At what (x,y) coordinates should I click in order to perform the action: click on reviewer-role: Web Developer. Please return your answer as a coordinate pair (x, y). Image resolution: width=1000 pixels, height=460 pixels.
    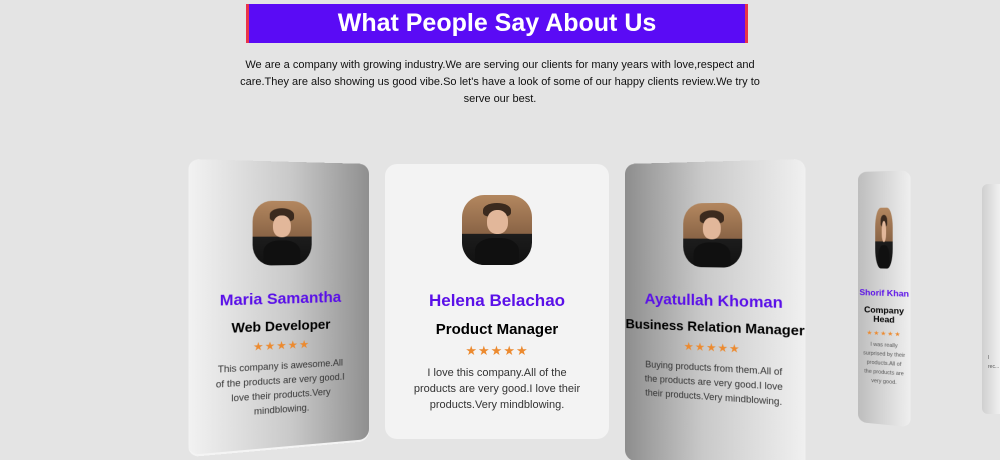
    Looking at the image, I should click on (278, 326).